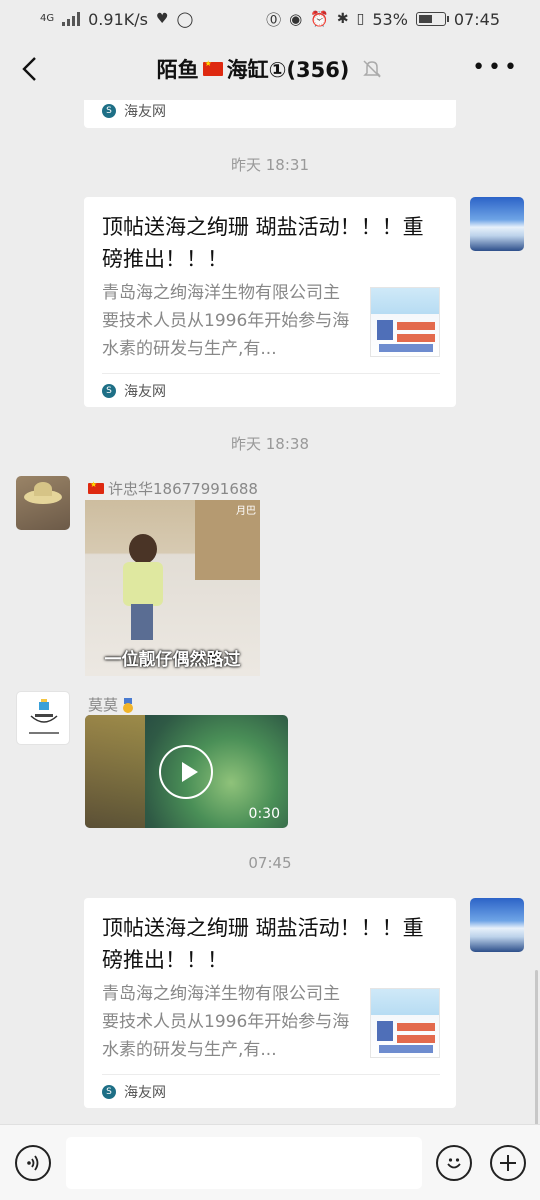 The image size is (540, 1200). What do you see at coordinates (177, 70) in the screenshot?
I see `chat-title-name: 陌鱼` at bounding box center [177, 70].